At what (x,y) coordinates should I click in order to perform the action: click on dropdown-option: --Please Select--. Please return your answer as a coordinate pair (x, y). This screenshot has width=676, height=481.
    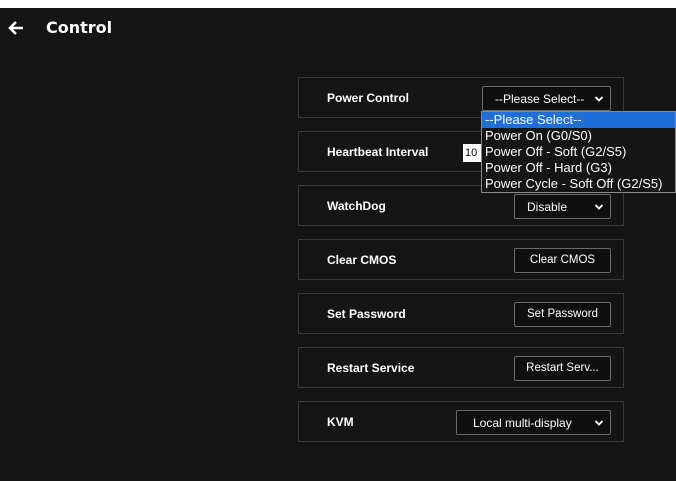
    Looking at the image, I should click on (578, 120).